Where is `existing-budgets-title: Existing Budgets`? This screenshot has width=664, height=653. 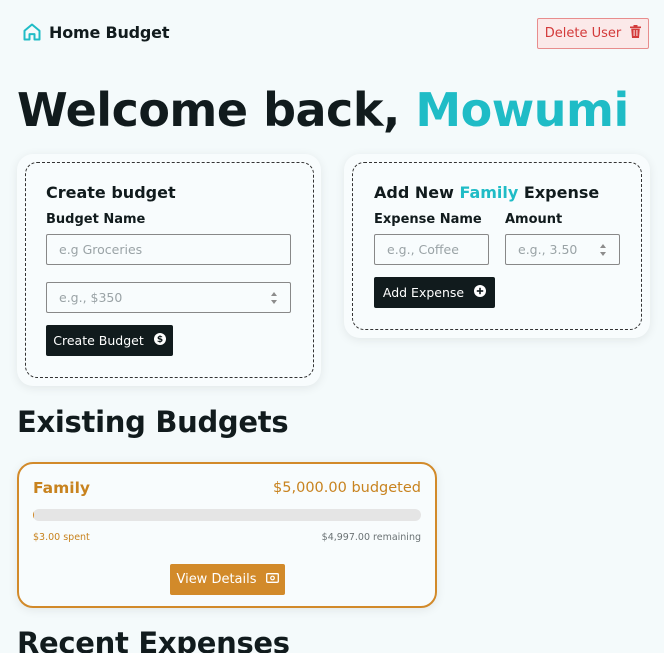 existing-budgets-title: Existing Budgets is located at coordinates (153, 422).